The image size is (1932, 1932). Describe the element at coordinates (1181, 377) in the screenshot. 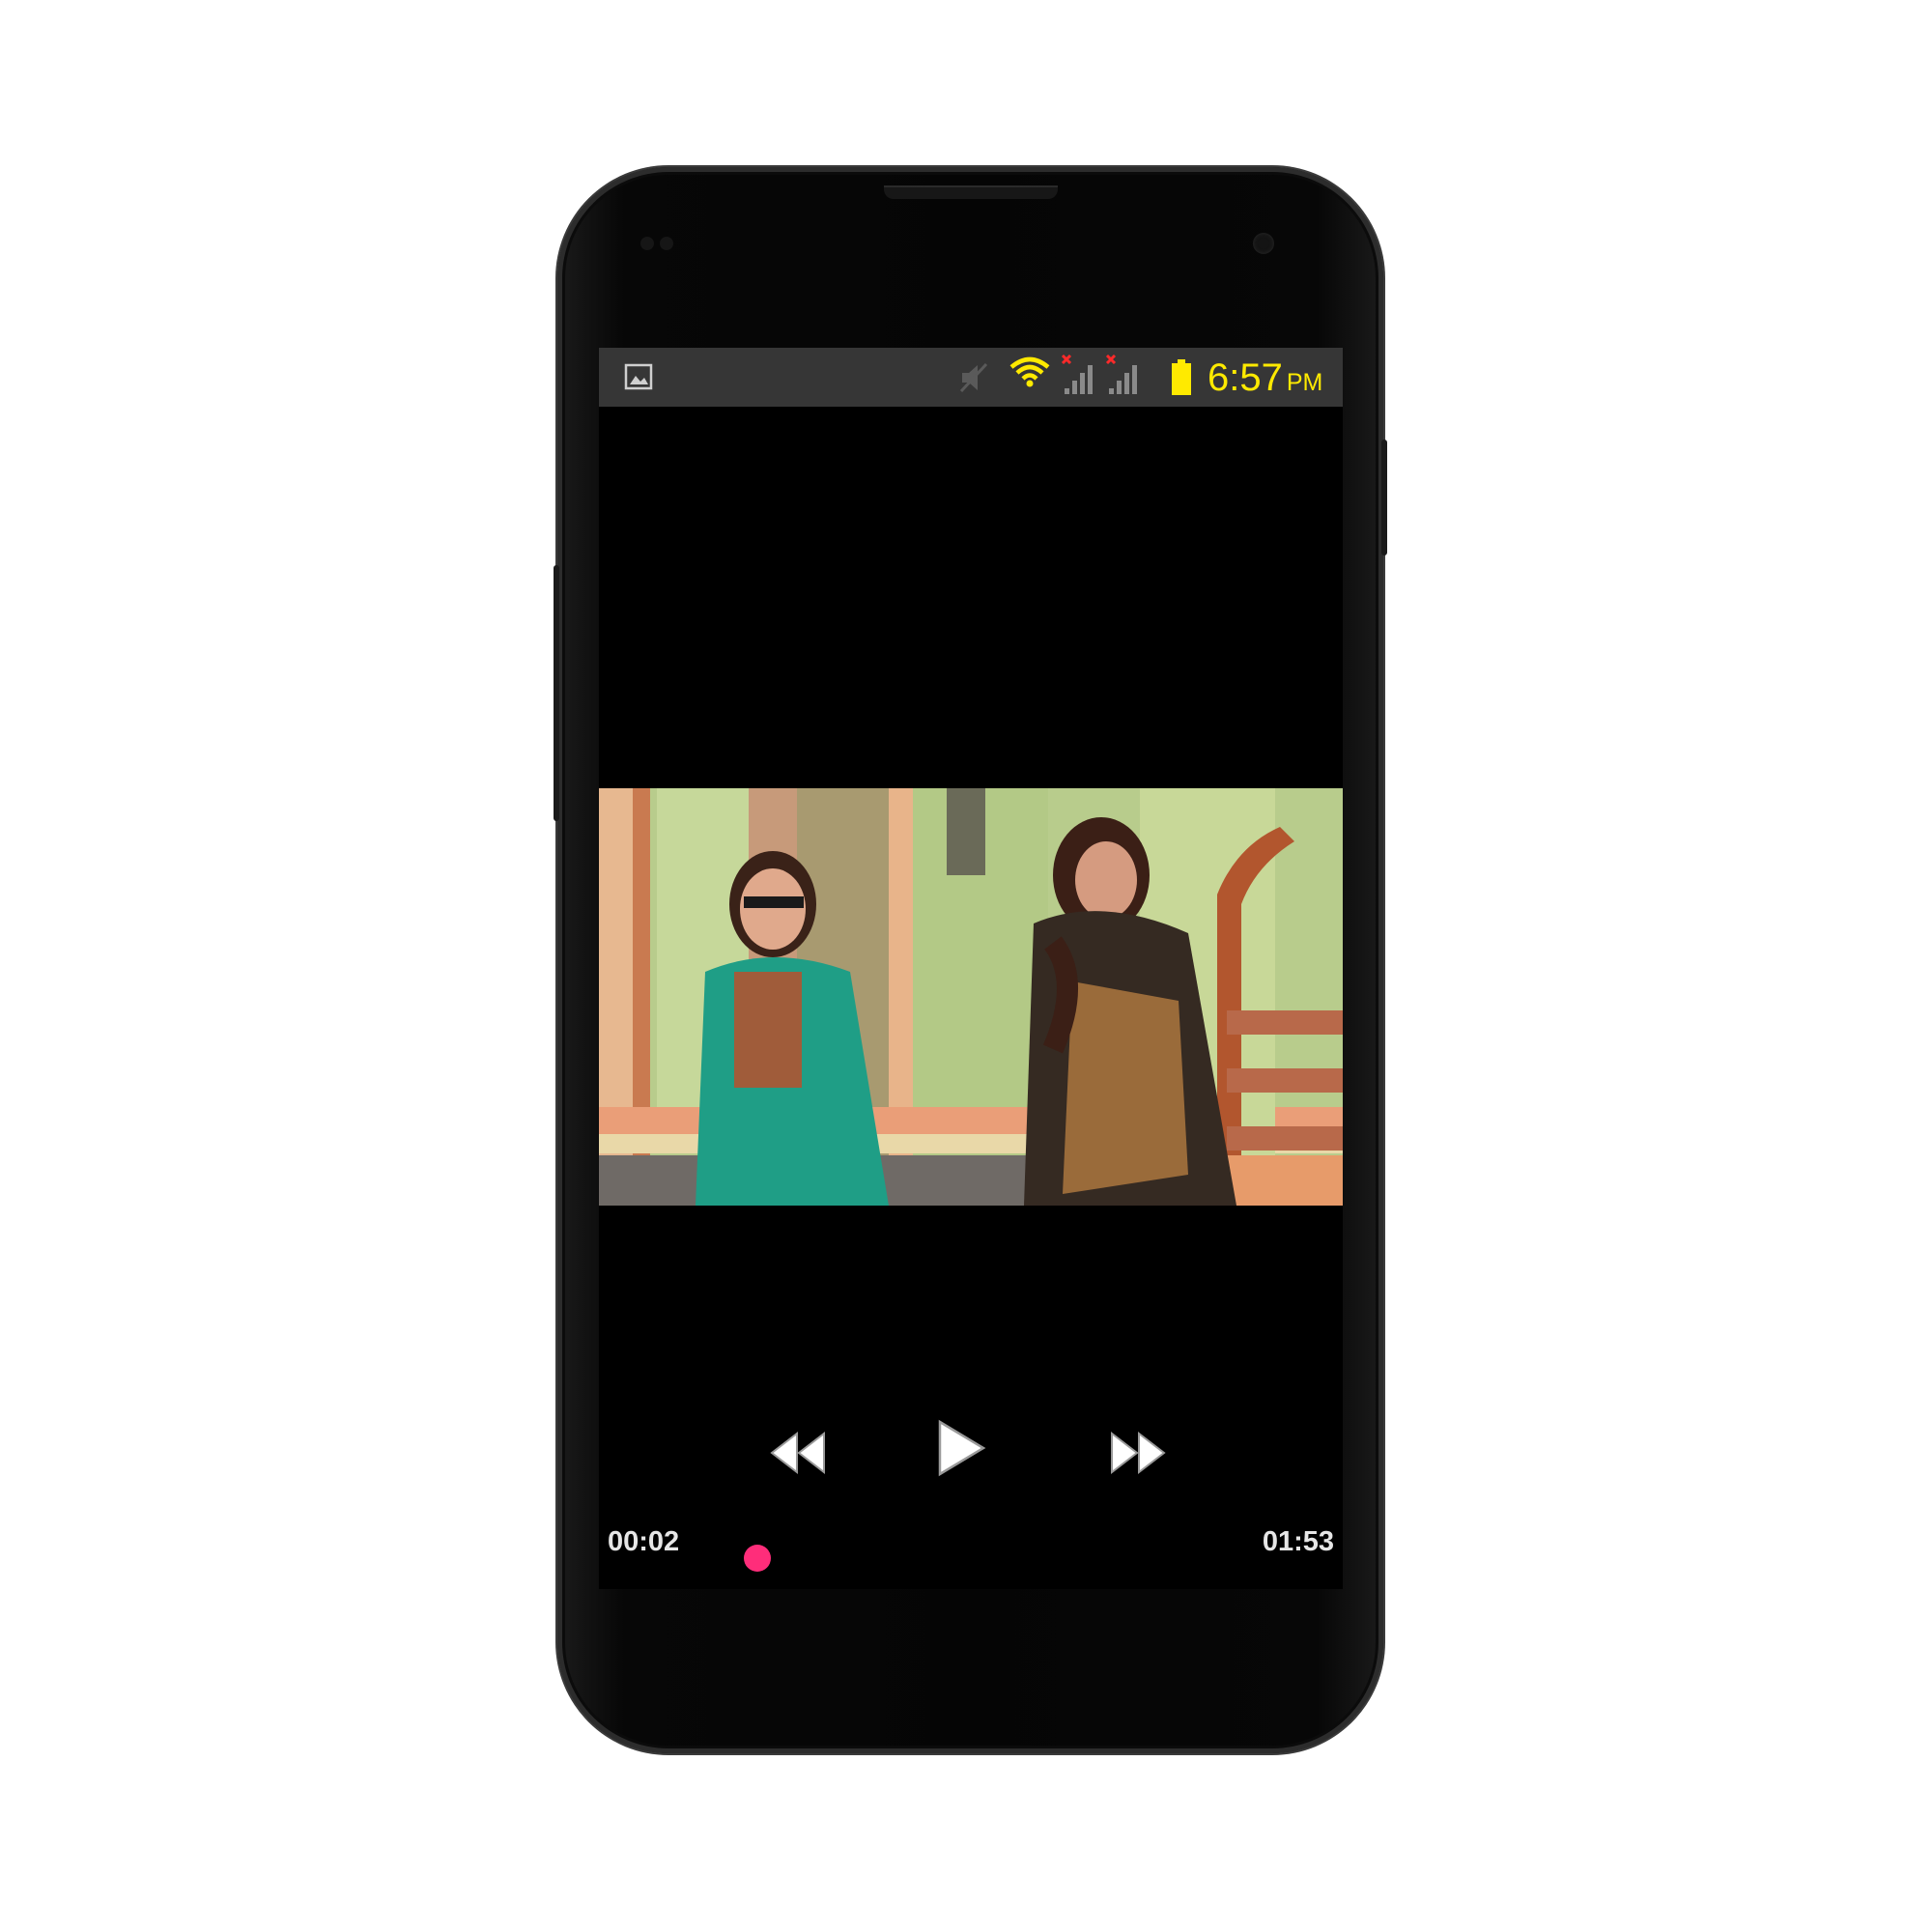

I see `battery-icon` at that location.